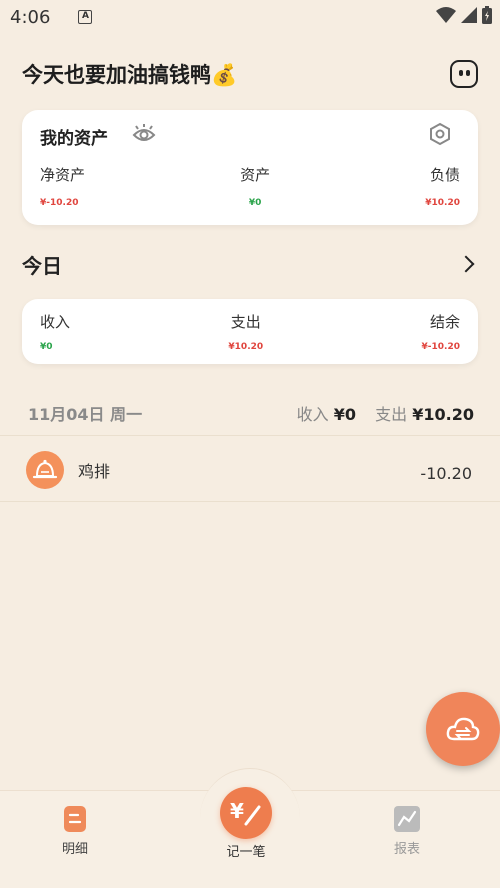  What do you see at coordinates (250, 74) in the screenshot?
I see `app-header: 今天也要加油搞钱鸭💰` at bounding box center [250, 74].